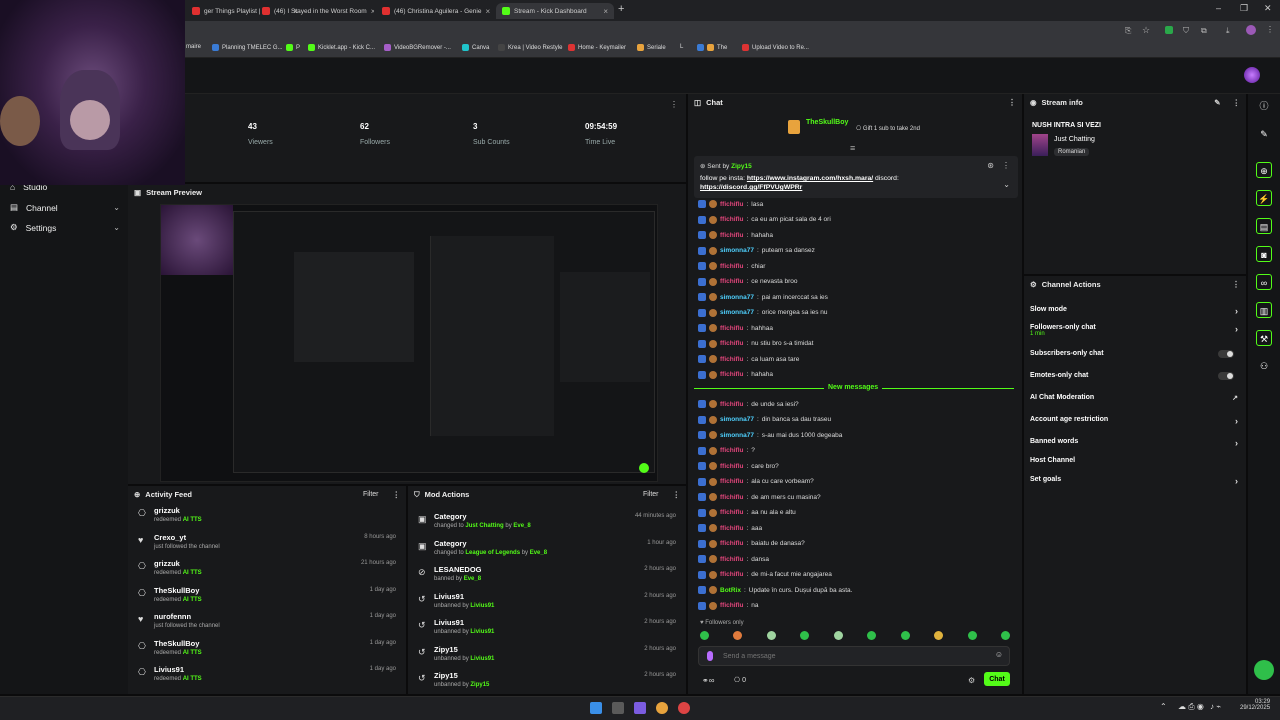 The image size is (1280, 720). What do you see at coordinates (1226, 354) in the screenshot?
I see `toggle-switch` at bounding box center [1226, 354].